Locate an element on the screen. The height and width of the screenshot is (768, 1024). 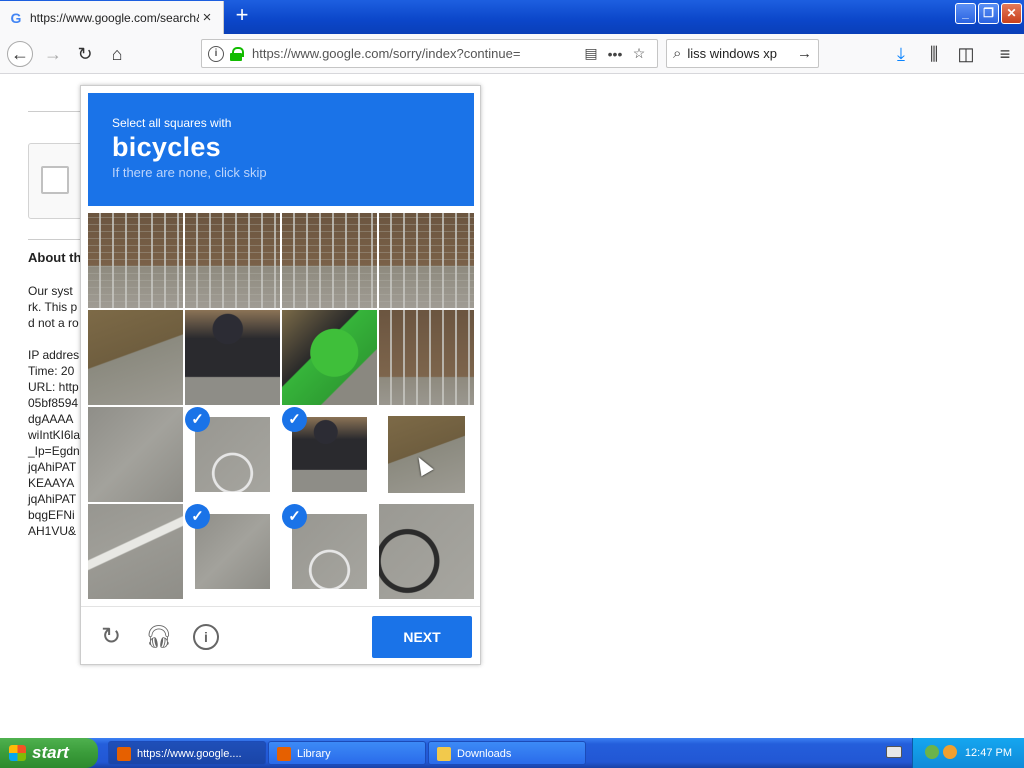
headphones-audio-icon: 🎧︎ is located at coordinates (159, 637).